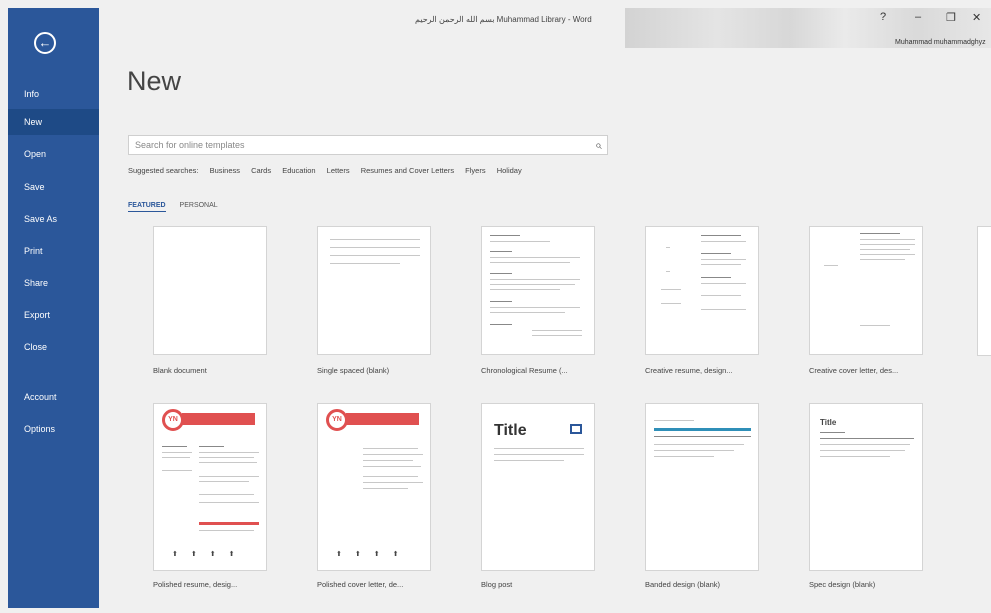 Image resolution: width=991 pixels, height=613 pixels. What do you see at coordinates (53, 397) in the screenshot?
I see `nav-account: Account` at bounding box center [53, 397].